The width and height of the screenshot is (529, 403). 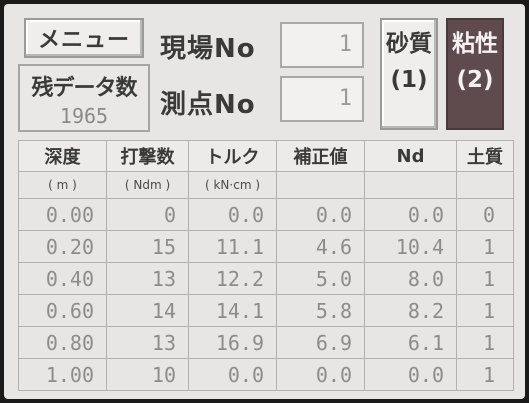 I want to click on cell-depth: 0.40, so click(x=62, y=278).